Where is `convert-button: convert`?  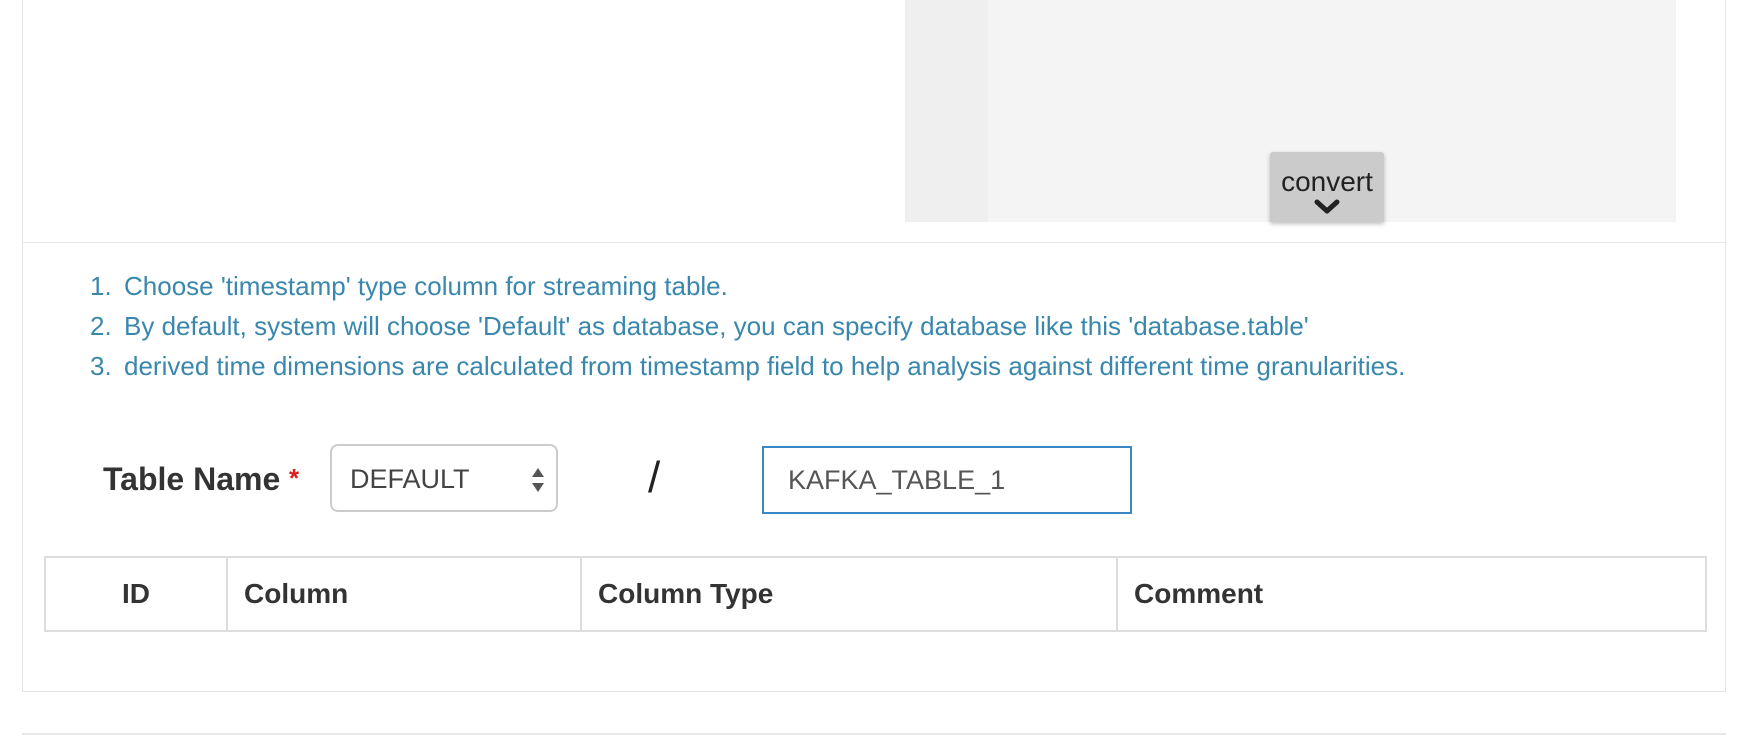 convert-button: convert is located at coordinates (1327, 187).